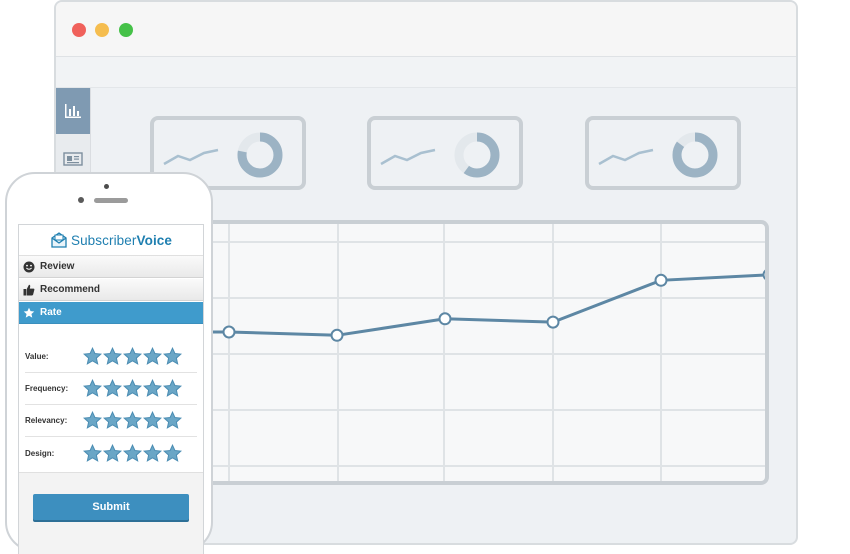  I want to click on phone-earpiece, so click(111, 200).